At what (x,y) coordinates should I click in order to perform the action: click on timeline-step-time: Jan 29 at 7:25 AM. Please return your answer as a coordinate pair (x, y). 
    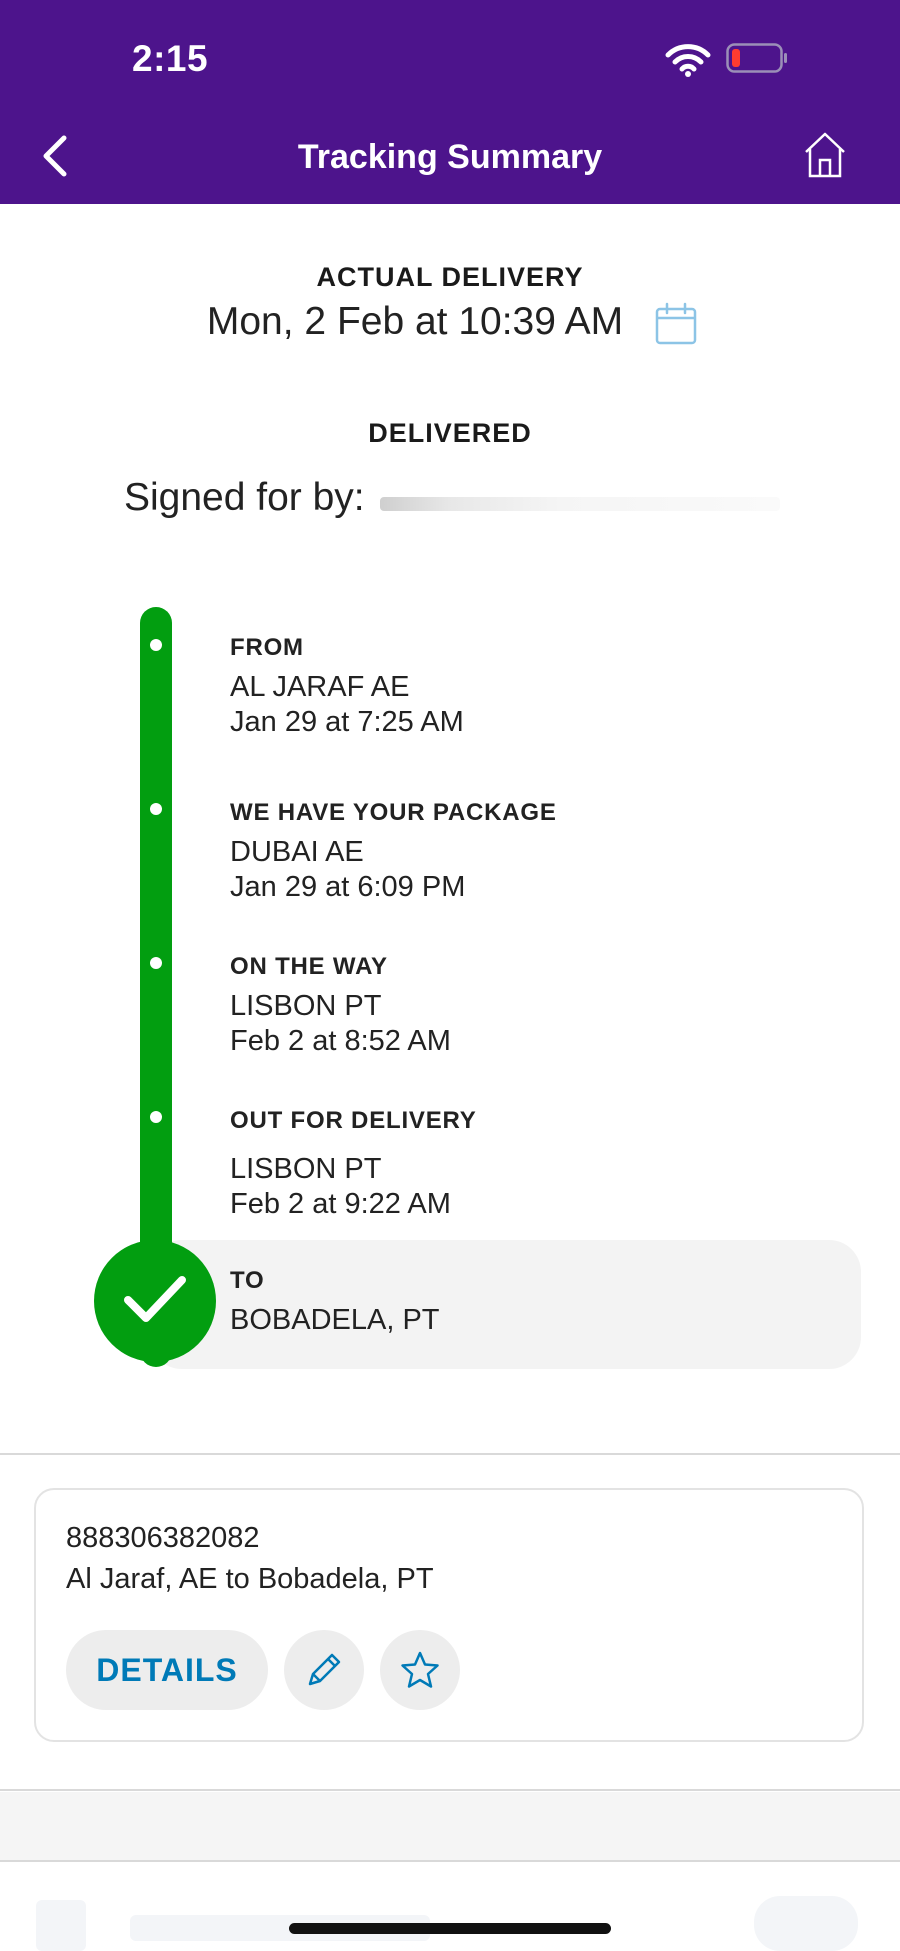
    Looking at the image, I should click on (347, 722).